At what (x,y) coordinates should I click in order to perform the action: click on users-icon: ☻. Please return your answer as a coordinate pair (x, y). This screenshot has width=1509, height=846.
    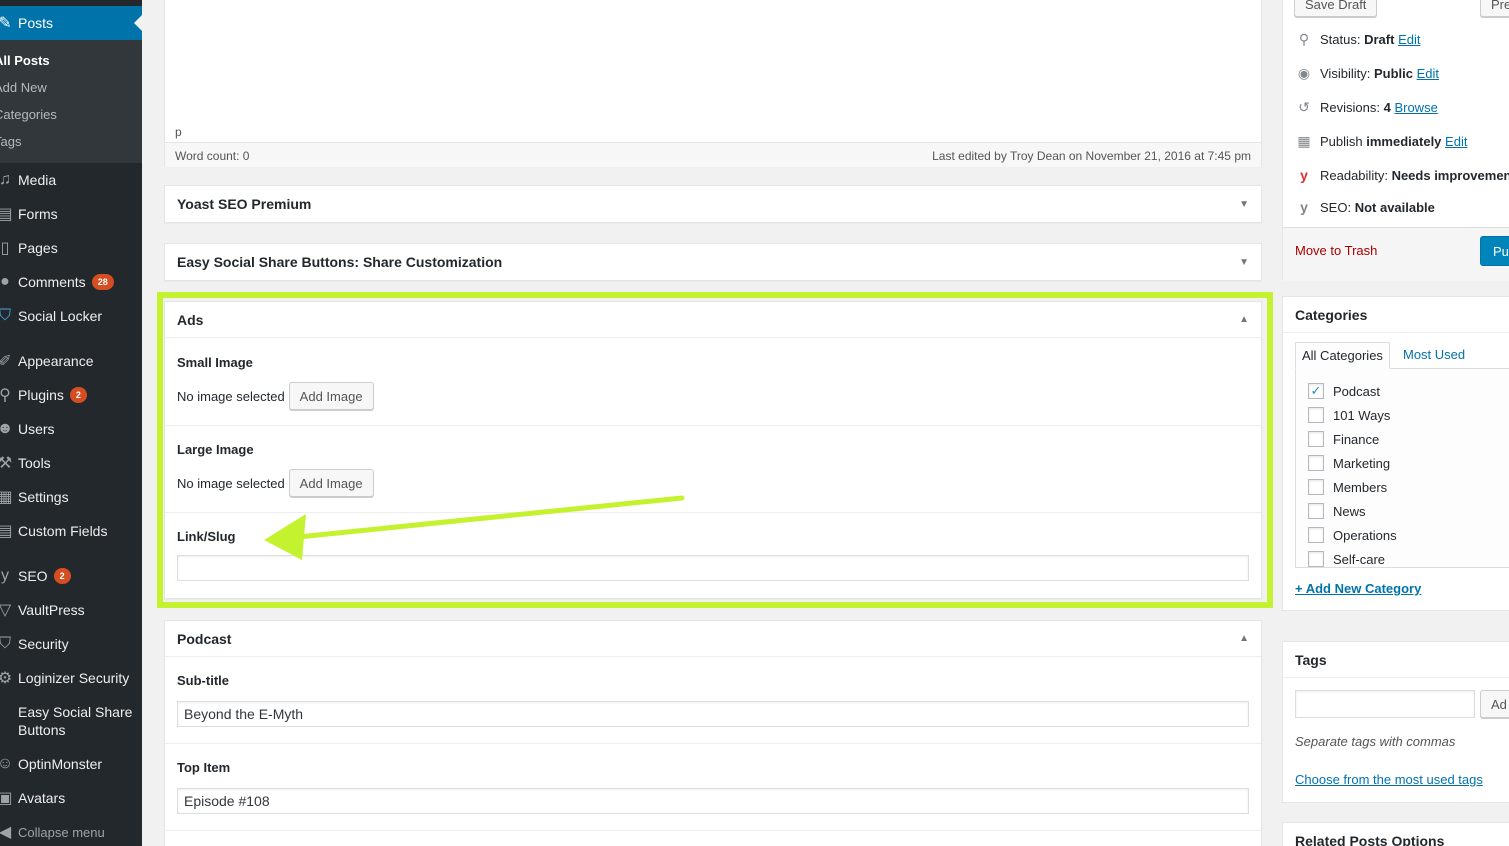
    Looking at the image, I should click on (7, 428).